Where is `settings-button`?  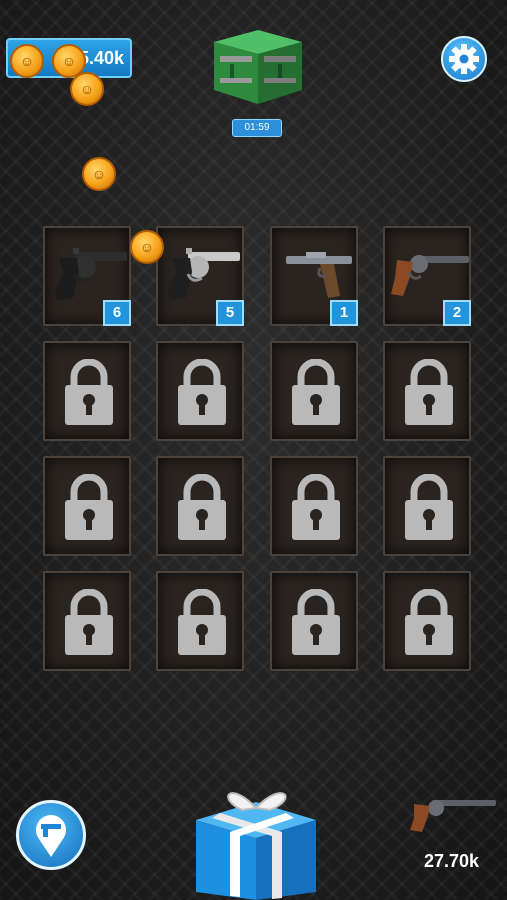
settings-button is located at coordinates (464, 59).